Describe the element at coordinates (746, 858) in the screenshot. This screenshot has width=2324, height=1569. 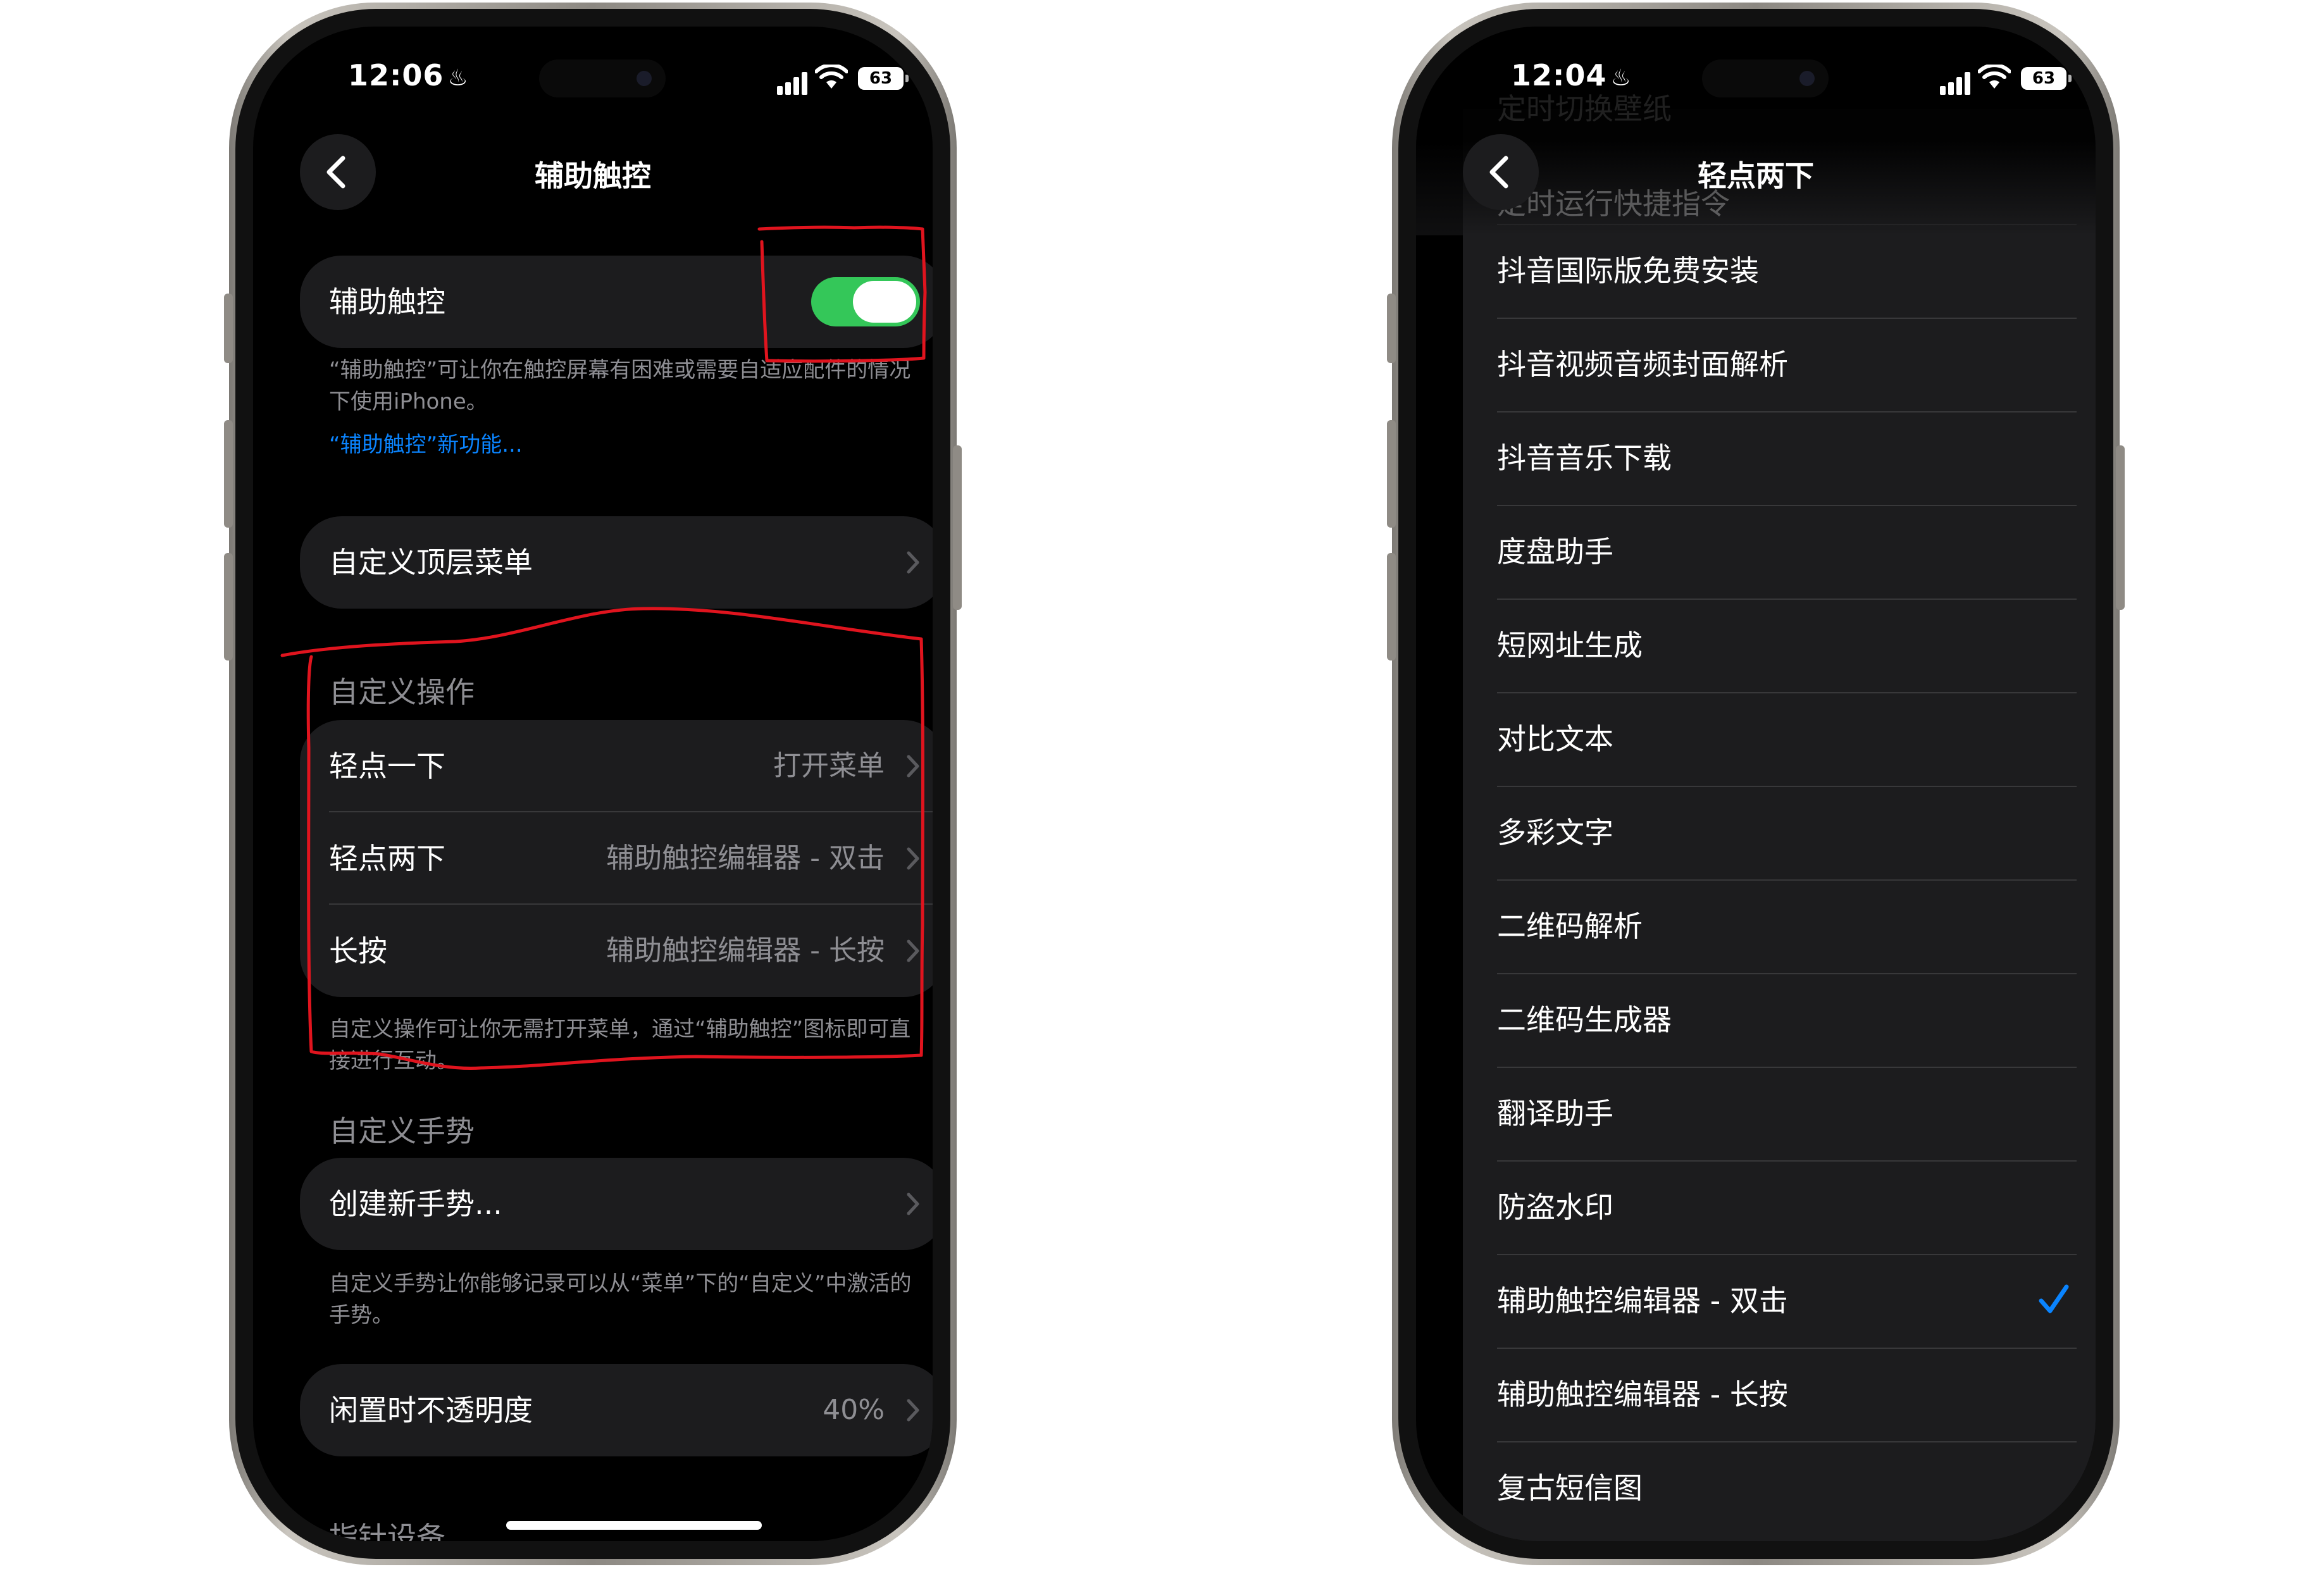
I see `double-tap-value: 辅助触控编辑器 - 双击` at that location.